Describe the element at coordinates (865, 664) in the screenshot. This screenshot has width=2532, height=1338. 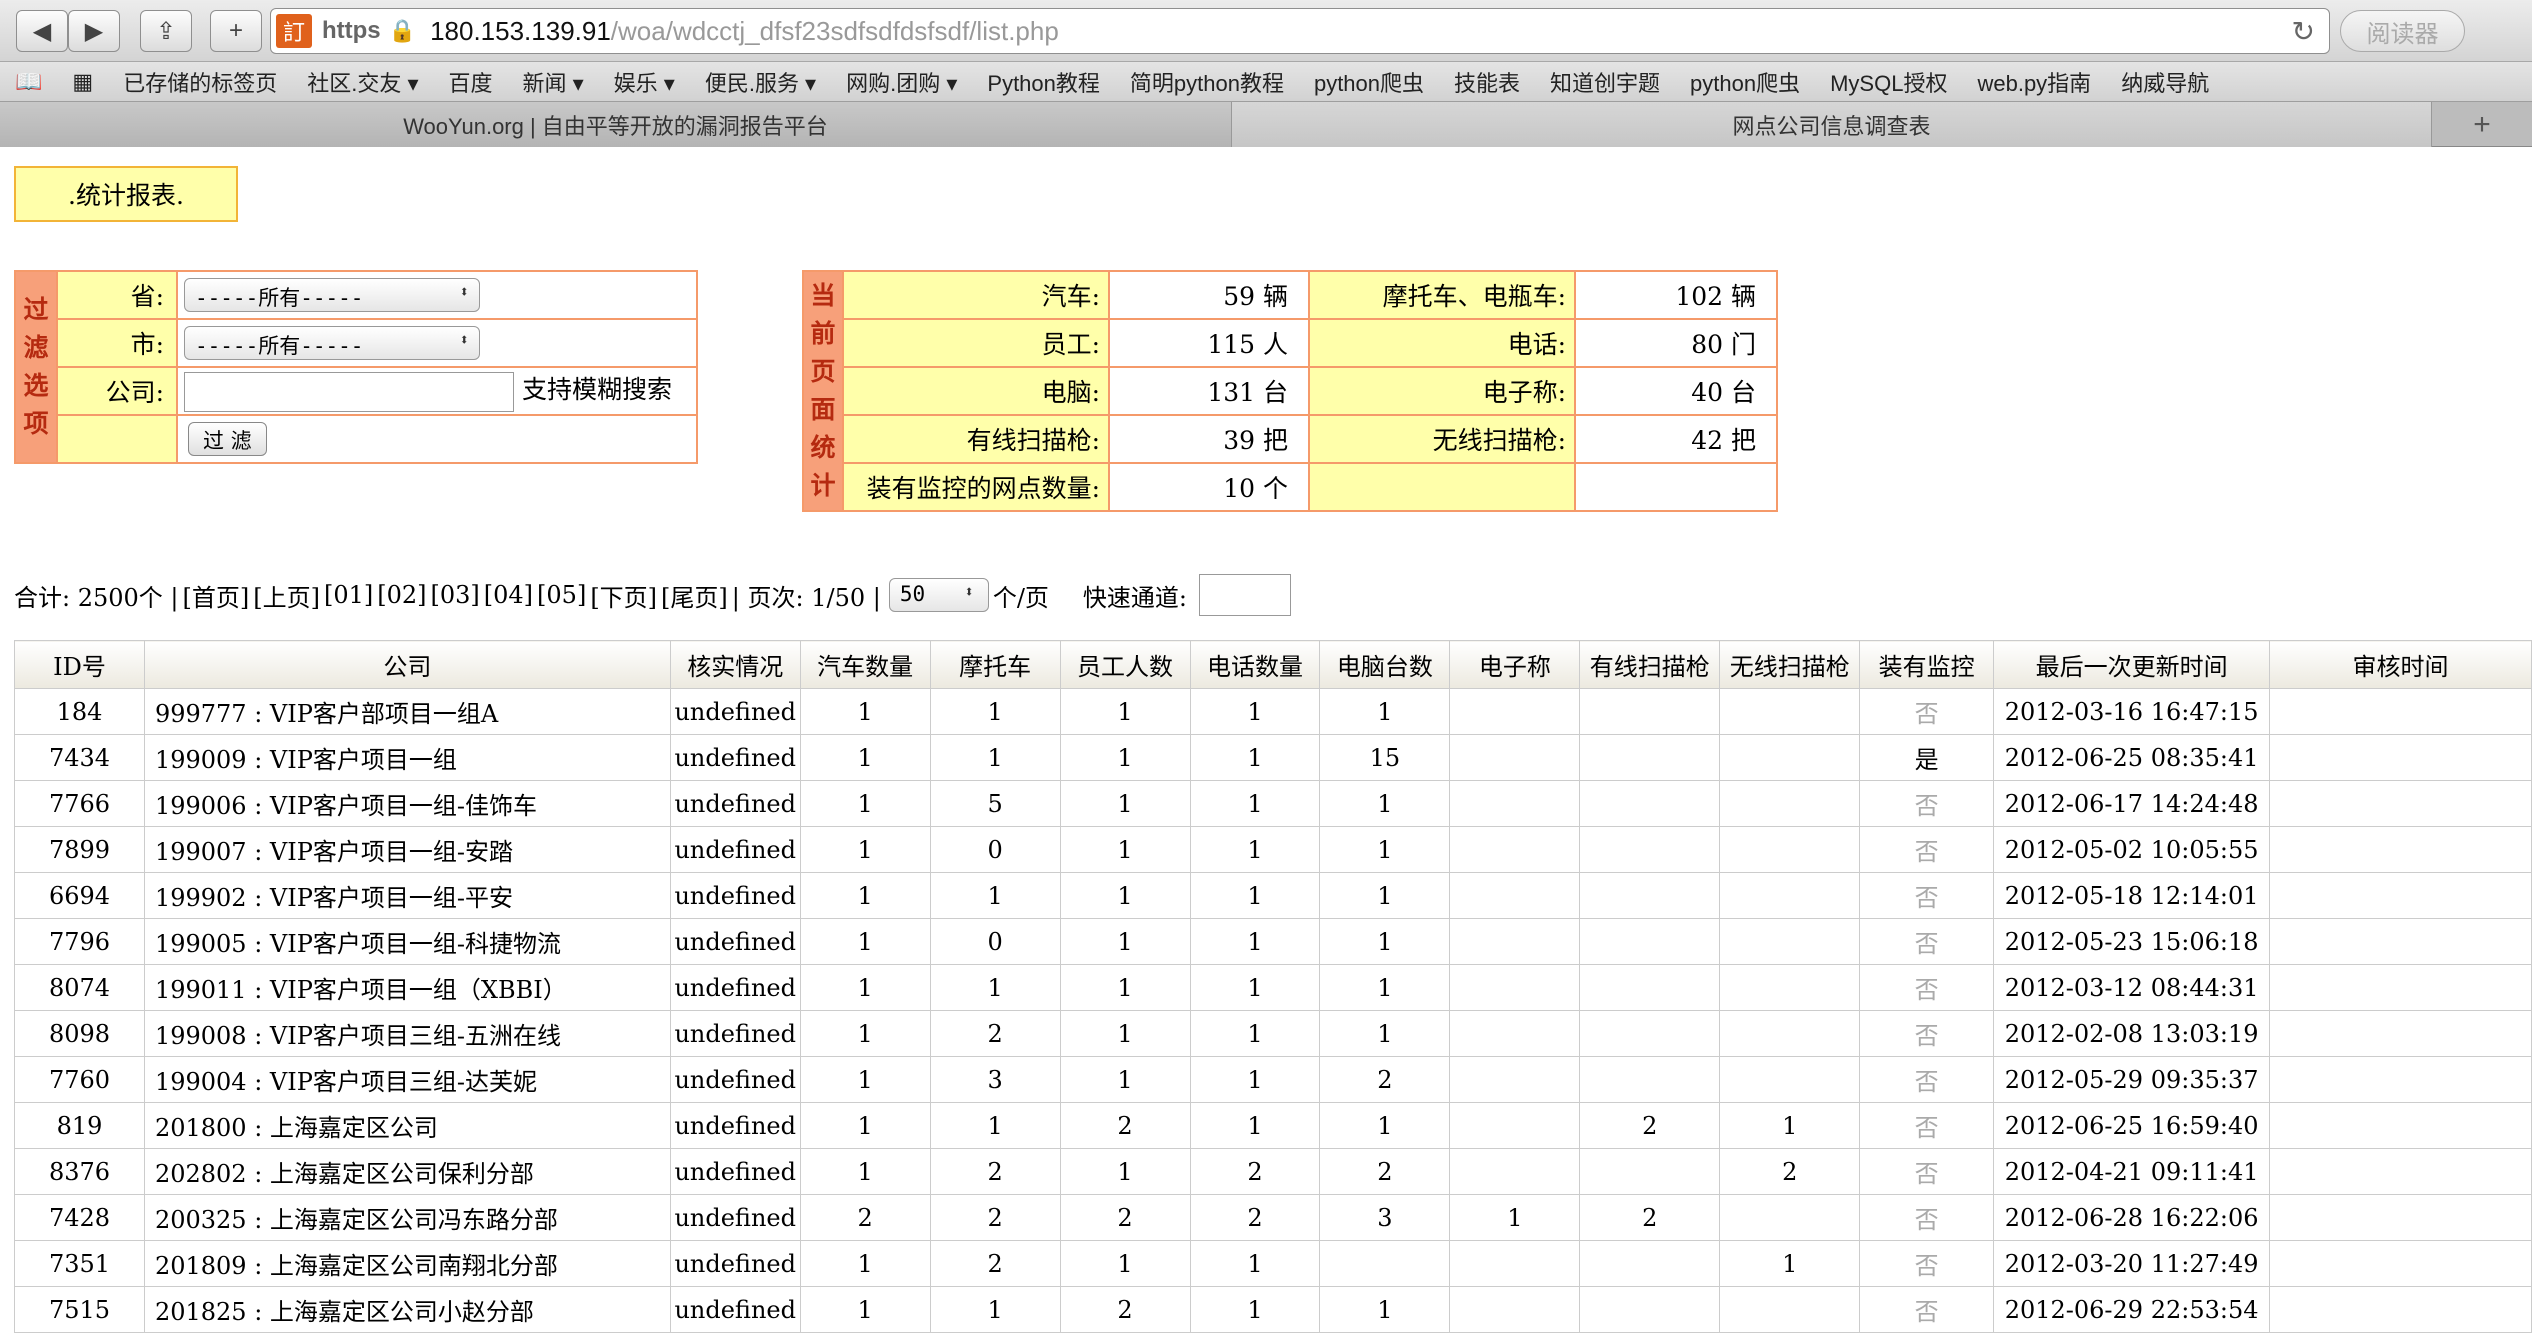
I see `col-header: 汽车数量` at that location.